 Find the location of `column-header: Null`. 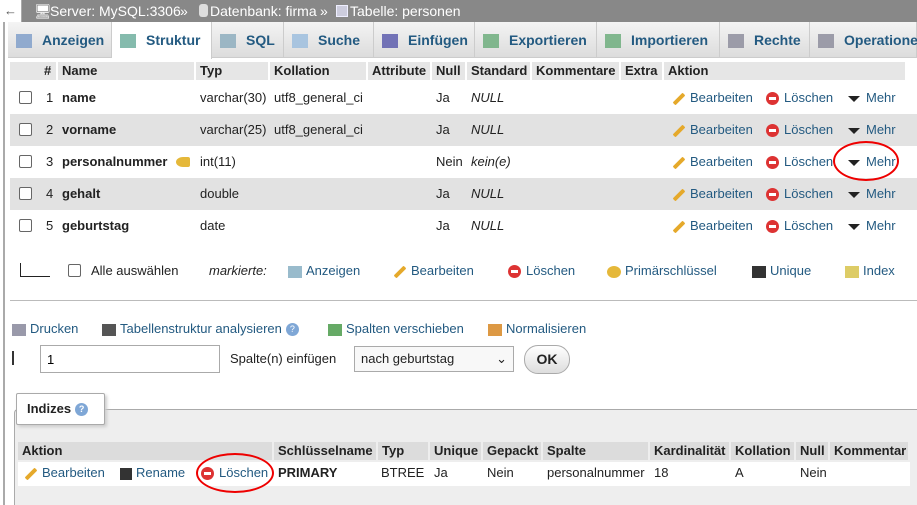

column-header: Null is located at coordinates (448, 71).